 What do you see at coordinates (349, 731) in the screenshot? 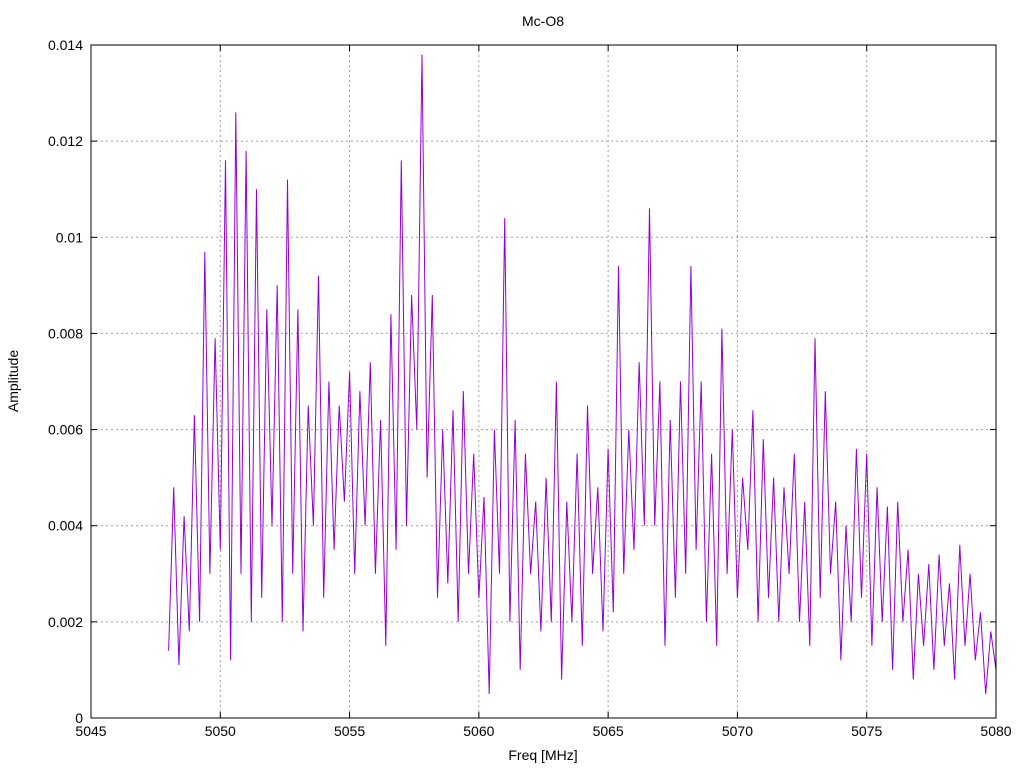
I see `x-tick-label: 5055` at bounding box center [349, 731].